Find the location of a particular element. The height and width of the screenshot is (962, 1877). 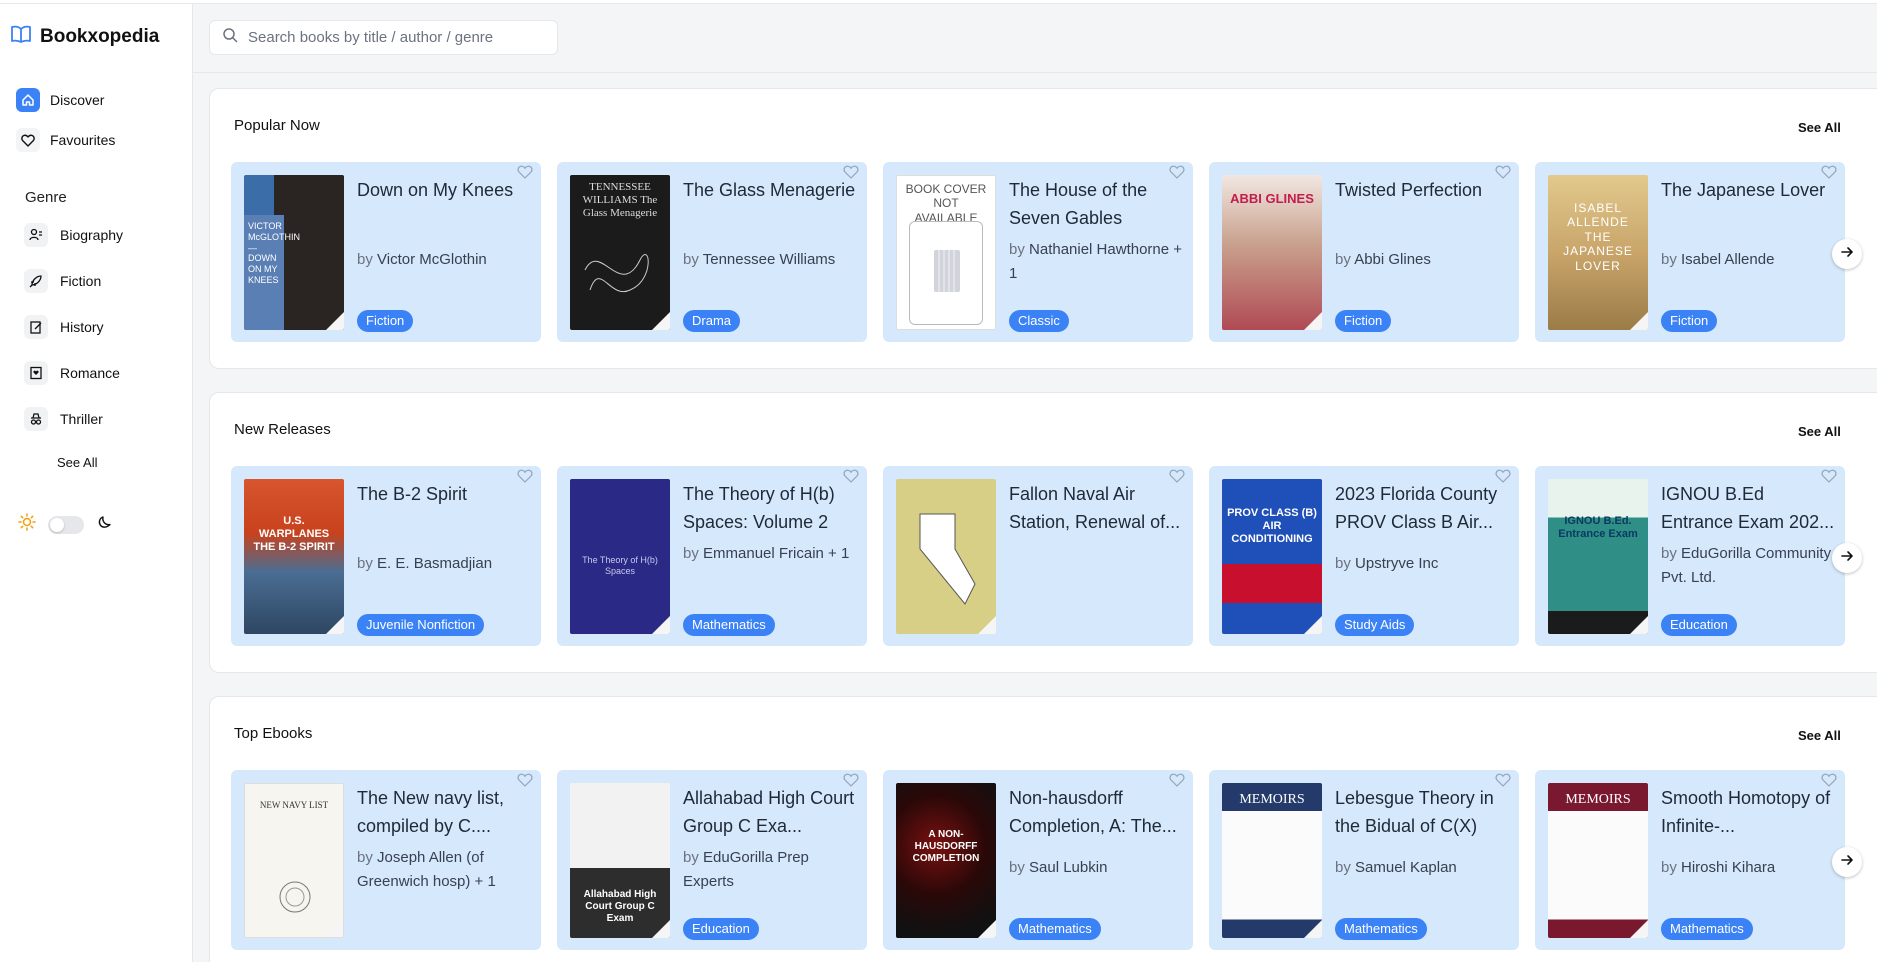

nav-discover: Discover is located at coordinates (60, 100).